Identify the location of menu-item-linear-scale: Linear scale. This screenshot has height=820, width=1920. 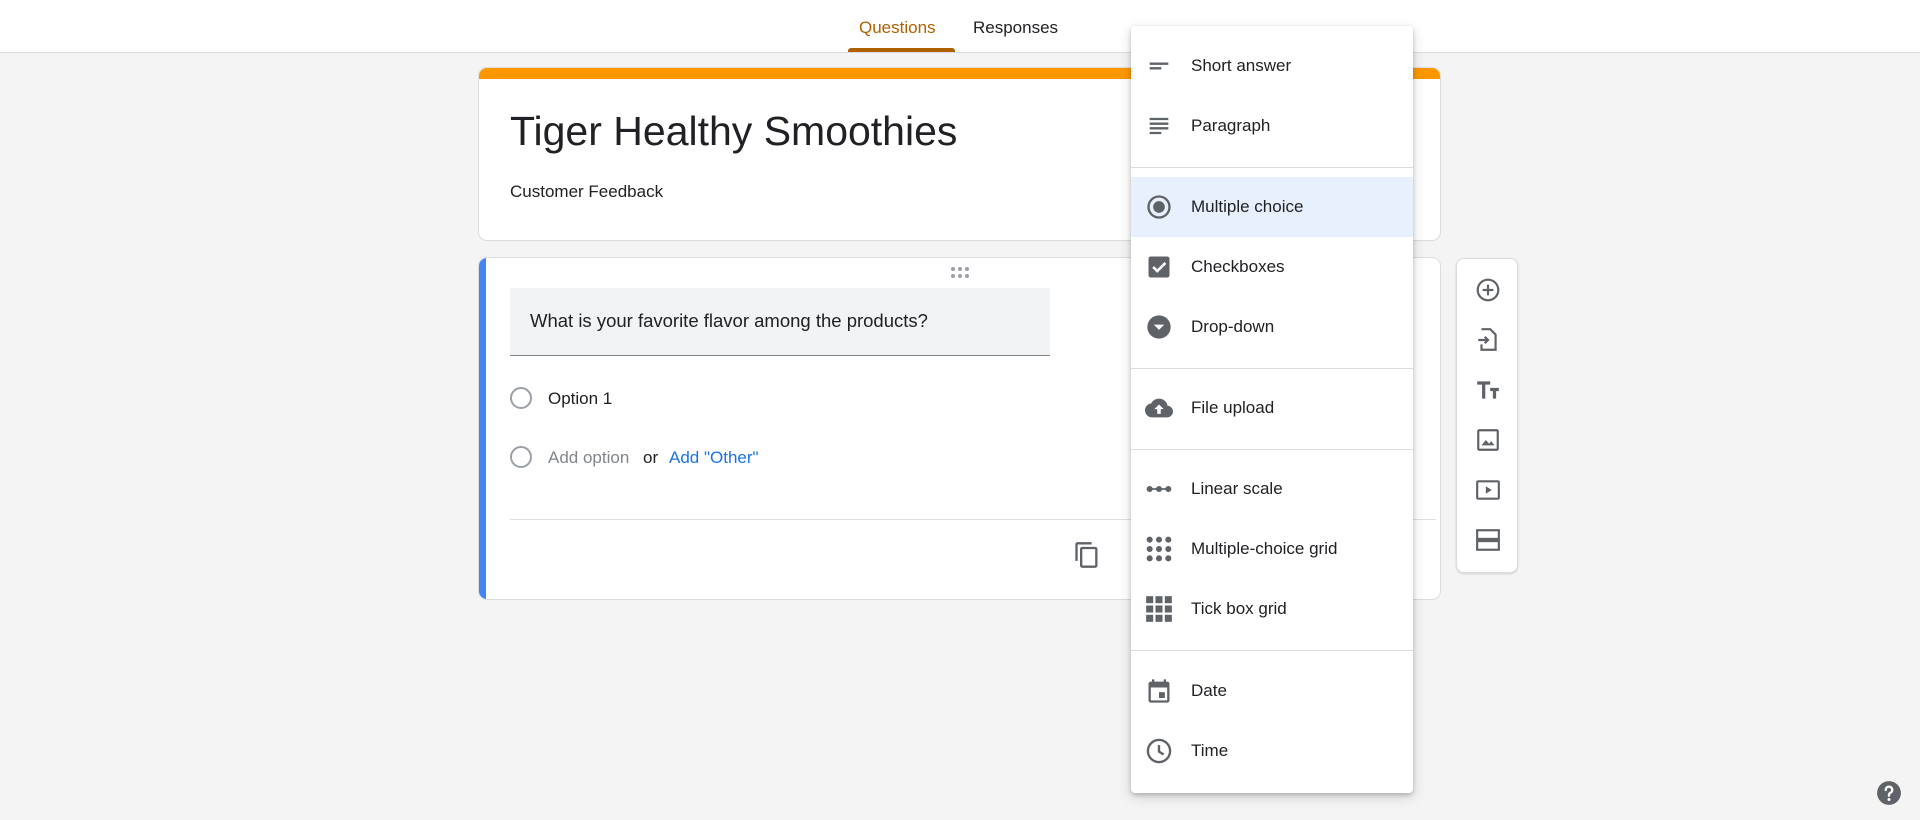
(1272, 489).